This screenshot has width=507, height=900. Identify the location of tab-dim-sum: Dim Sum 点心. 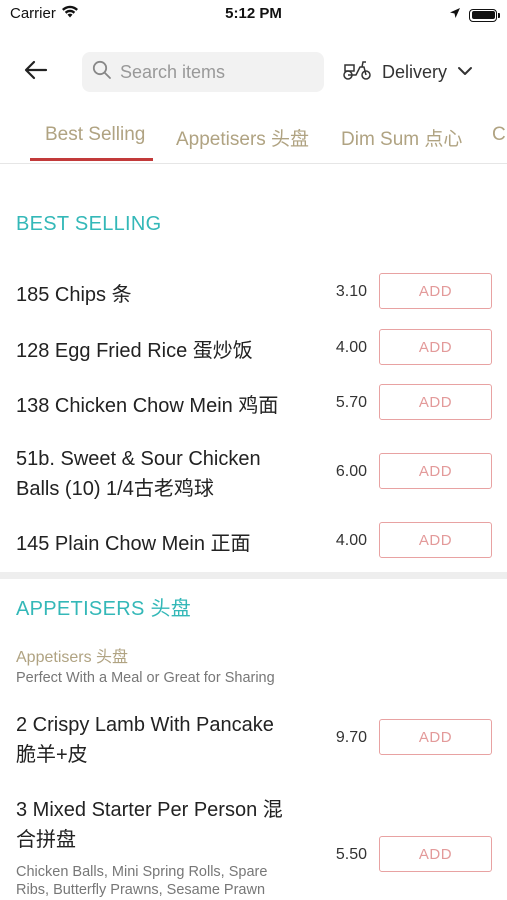
(401, 137).